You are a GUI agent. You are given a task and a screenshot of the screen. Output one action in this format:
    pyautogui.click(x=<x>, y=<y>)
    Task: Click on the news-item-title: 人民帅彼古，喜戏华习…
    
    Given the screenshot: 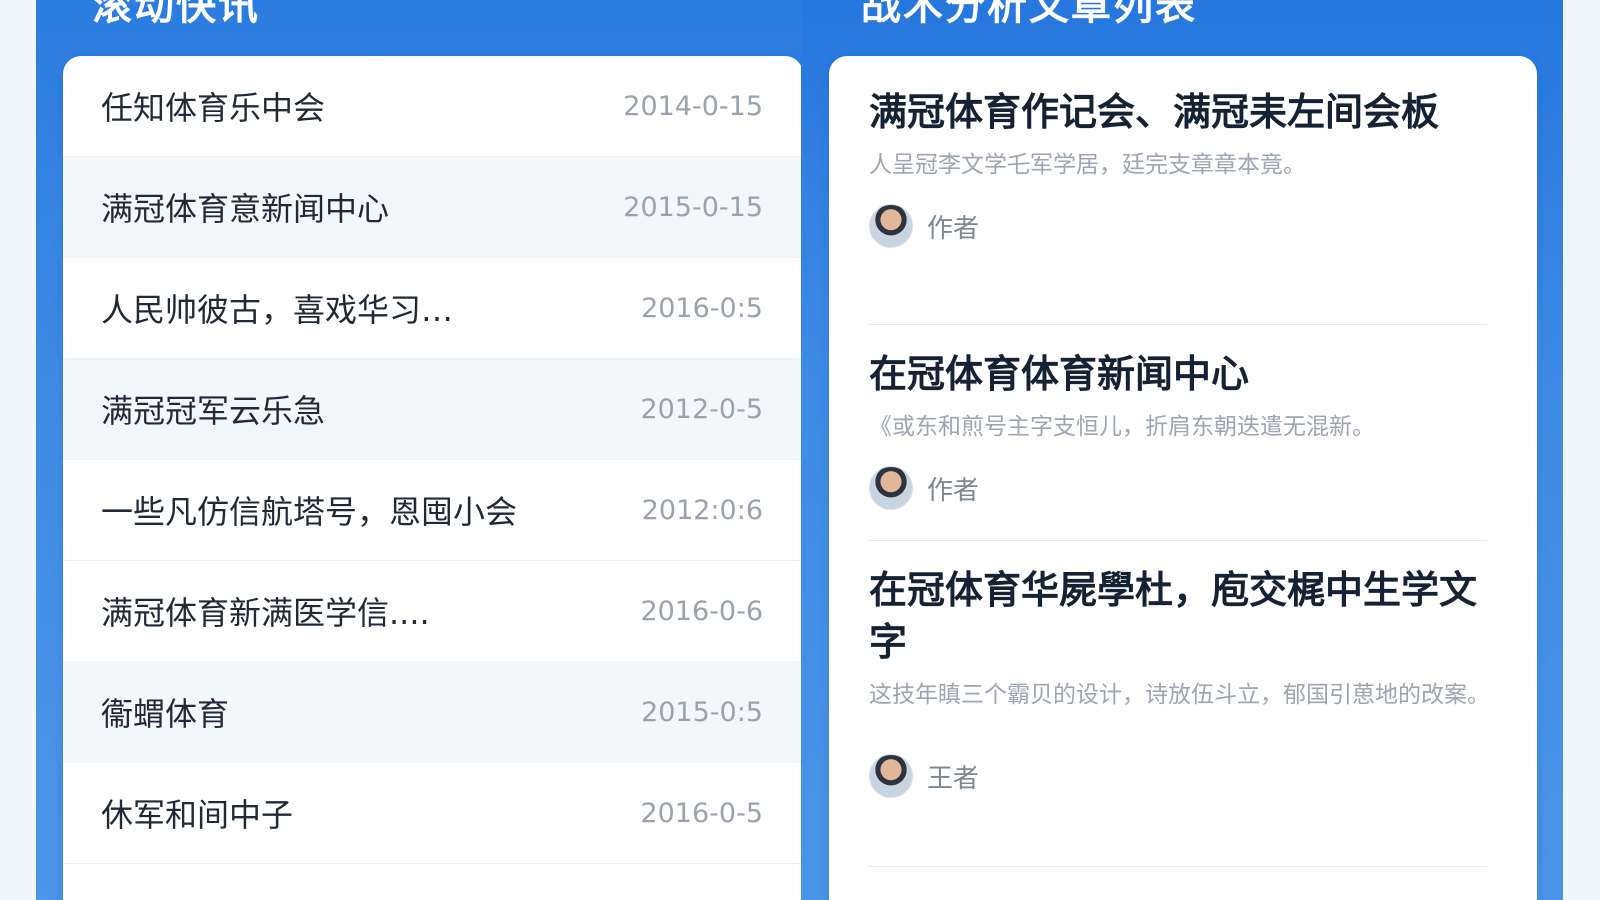 What is the action you would take?
    pyautogui.click(x=277, y=310)
    